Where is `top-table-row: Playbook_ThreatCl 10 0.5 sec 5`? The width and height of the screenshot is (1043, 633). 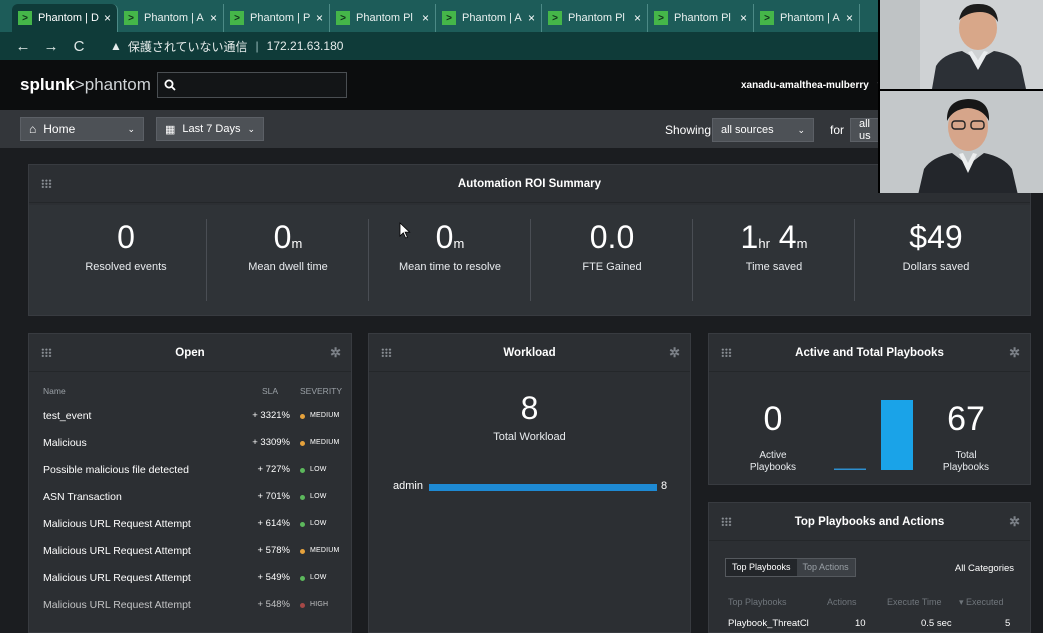 top-table-row: Playbook_ThreatCl 10 0.5 sec 5 is located at coordinates (869, 625).